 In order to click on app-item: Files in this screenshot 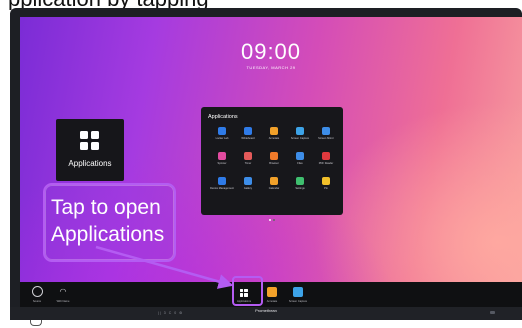, I will do `click(300, 163)`.